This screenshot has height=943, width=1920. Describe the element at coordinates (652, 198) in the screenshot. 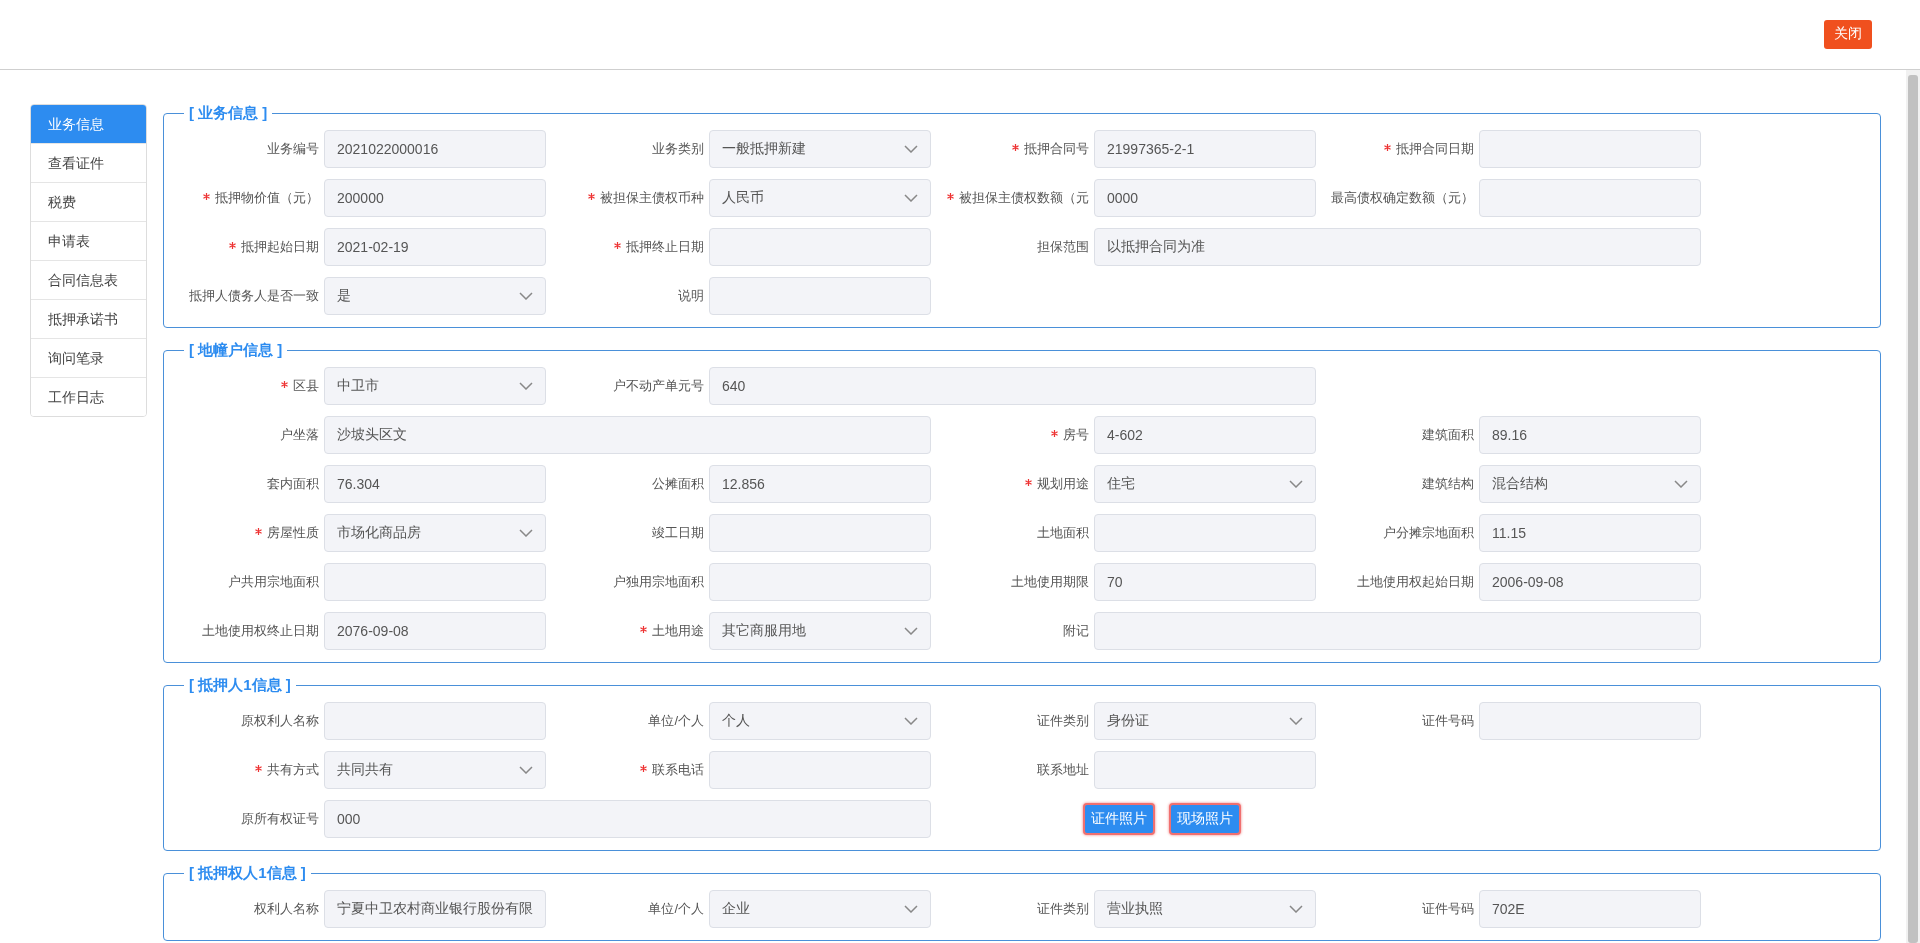

I see `field-label: 被担保主债权币种` at that location.